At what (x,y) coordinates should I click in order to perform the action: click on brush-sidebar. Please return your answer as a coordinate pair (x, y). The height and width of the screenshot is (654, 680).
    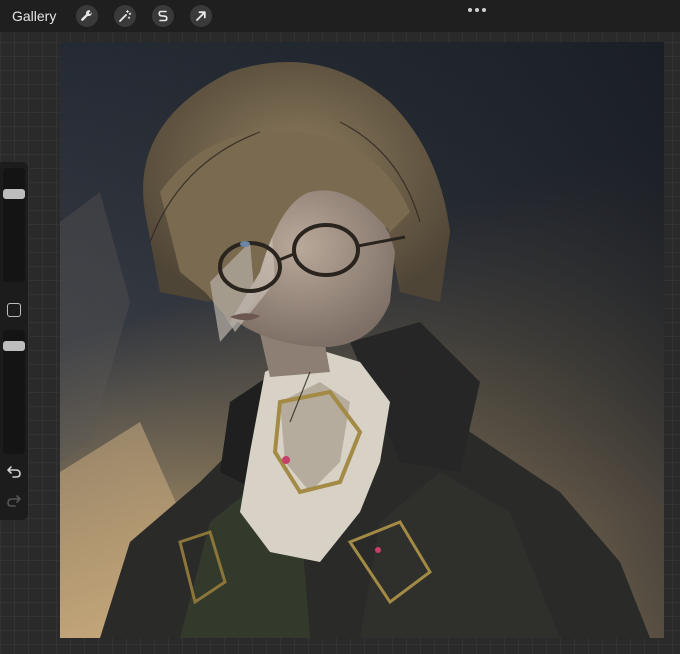
    Looking at the image, I should click on (14, 341).